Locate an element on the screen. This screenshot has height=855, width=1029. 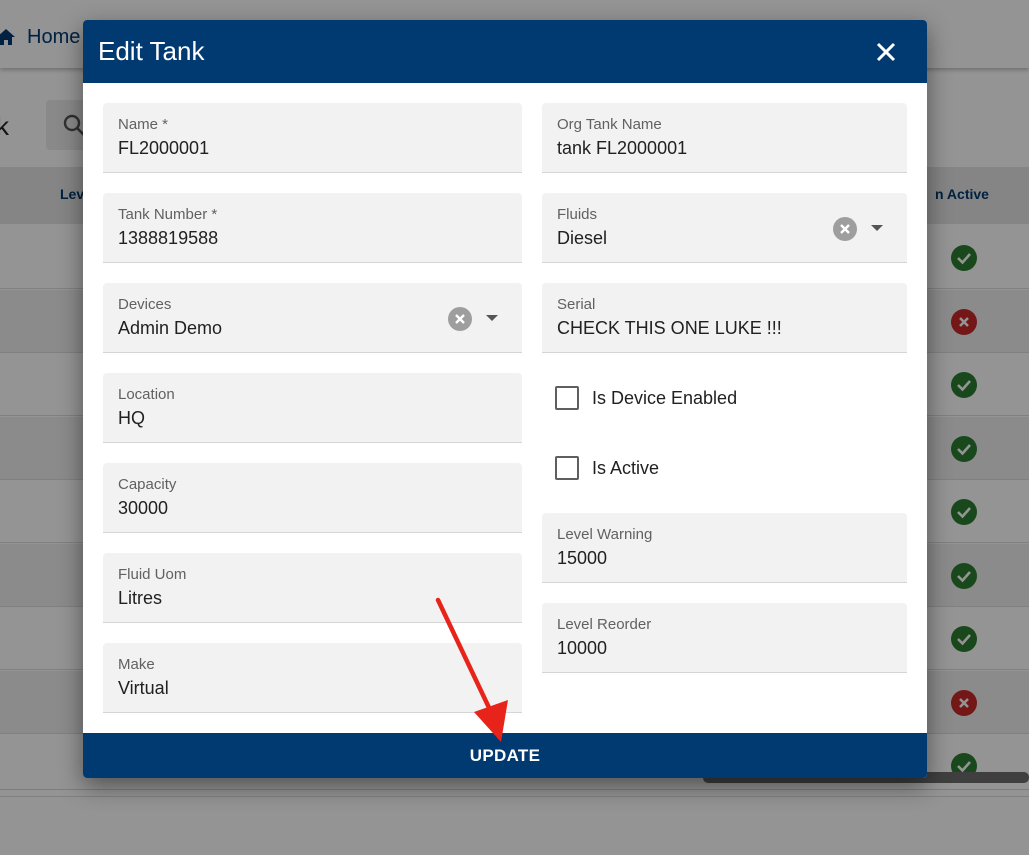
serial-label: Serial is located at coordinates (576, 304).